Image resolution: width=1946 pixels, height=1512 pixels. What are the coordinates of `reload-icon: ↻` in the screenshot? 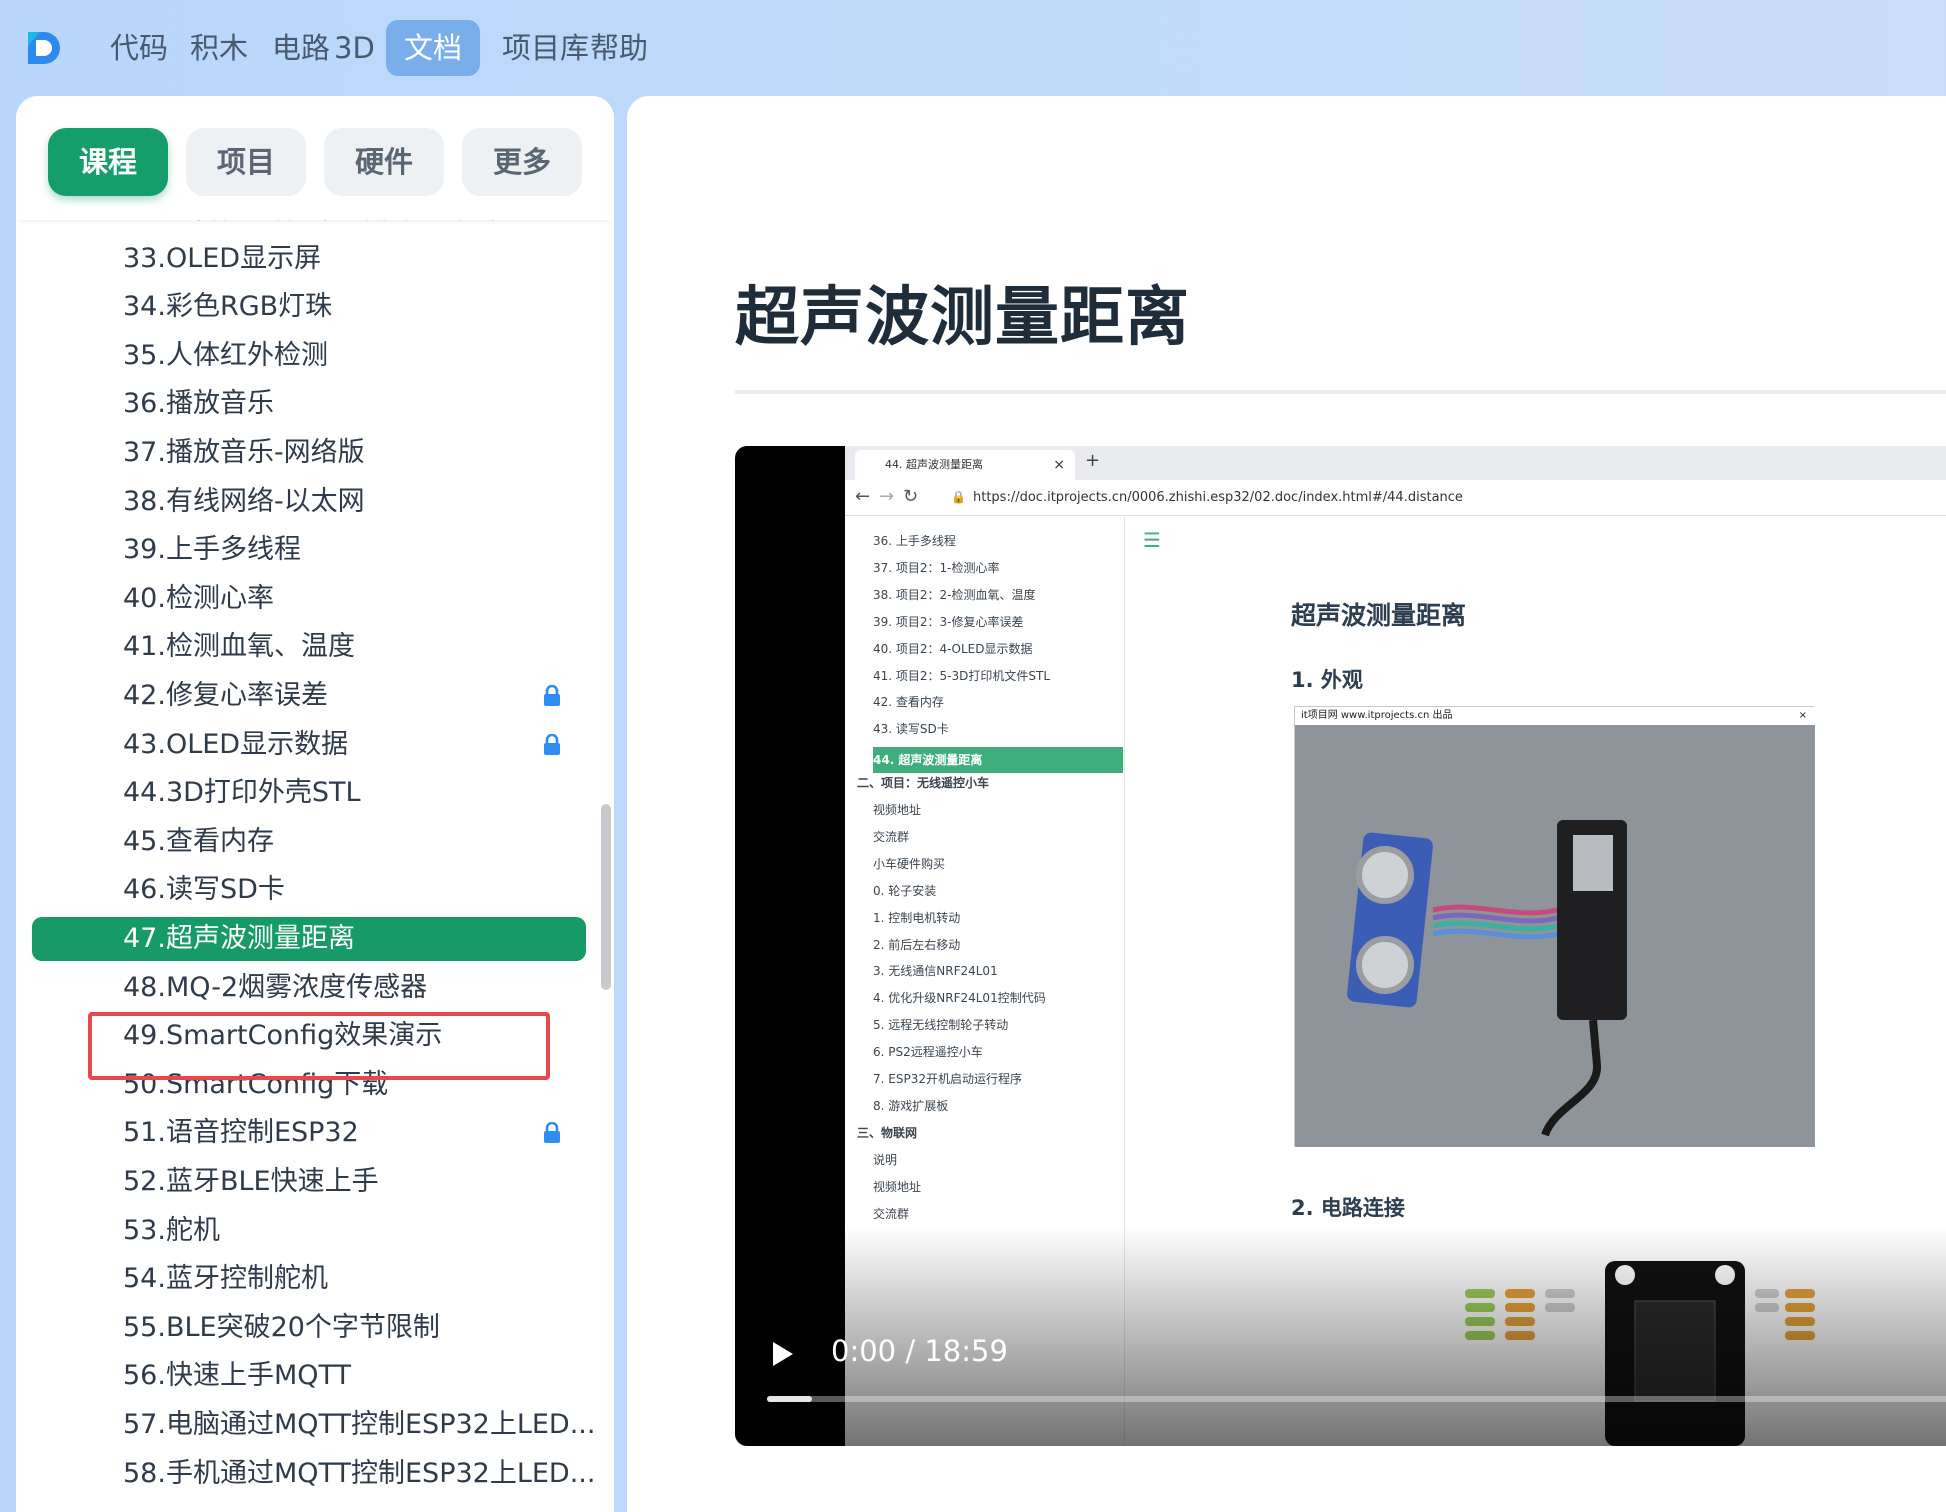 It's located at (911, 496).